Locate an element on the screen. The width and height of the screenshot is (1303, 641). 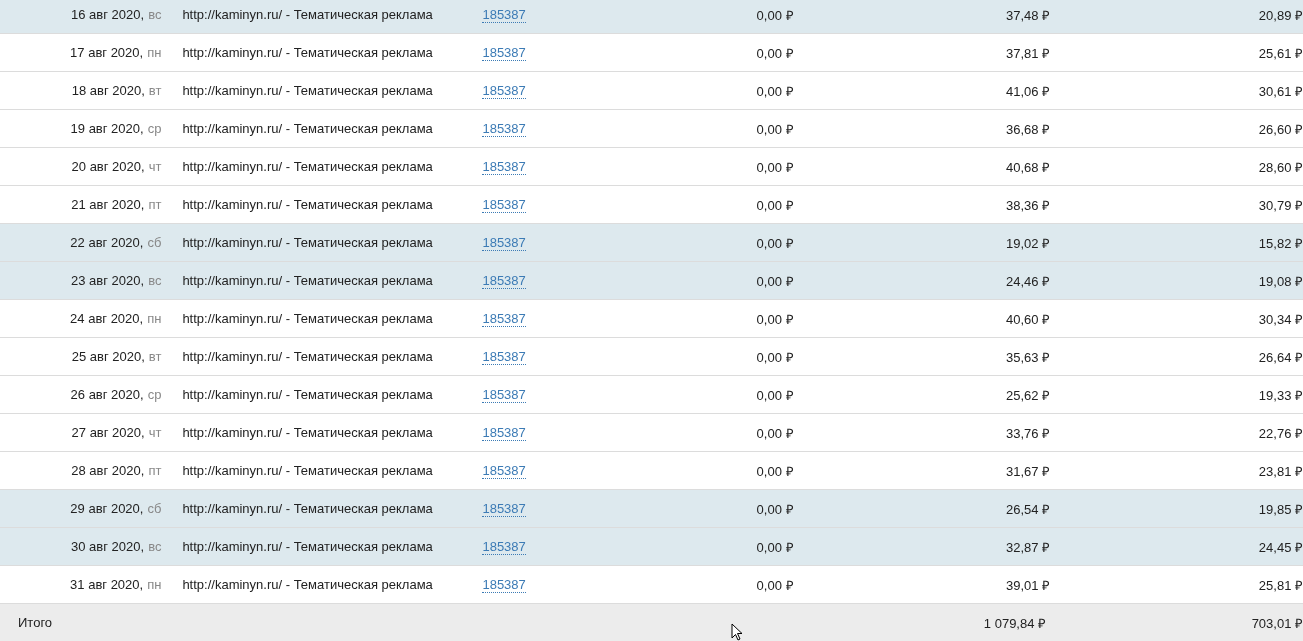
total-label: Итого is located at coordinates (35, 622).